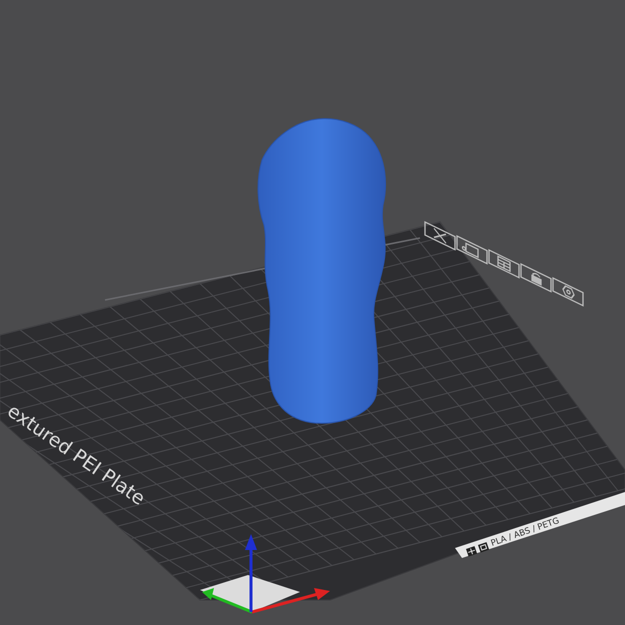  Describe the element at coordinates (484, 547) in the screenshot. I see `square-icon` at that location.